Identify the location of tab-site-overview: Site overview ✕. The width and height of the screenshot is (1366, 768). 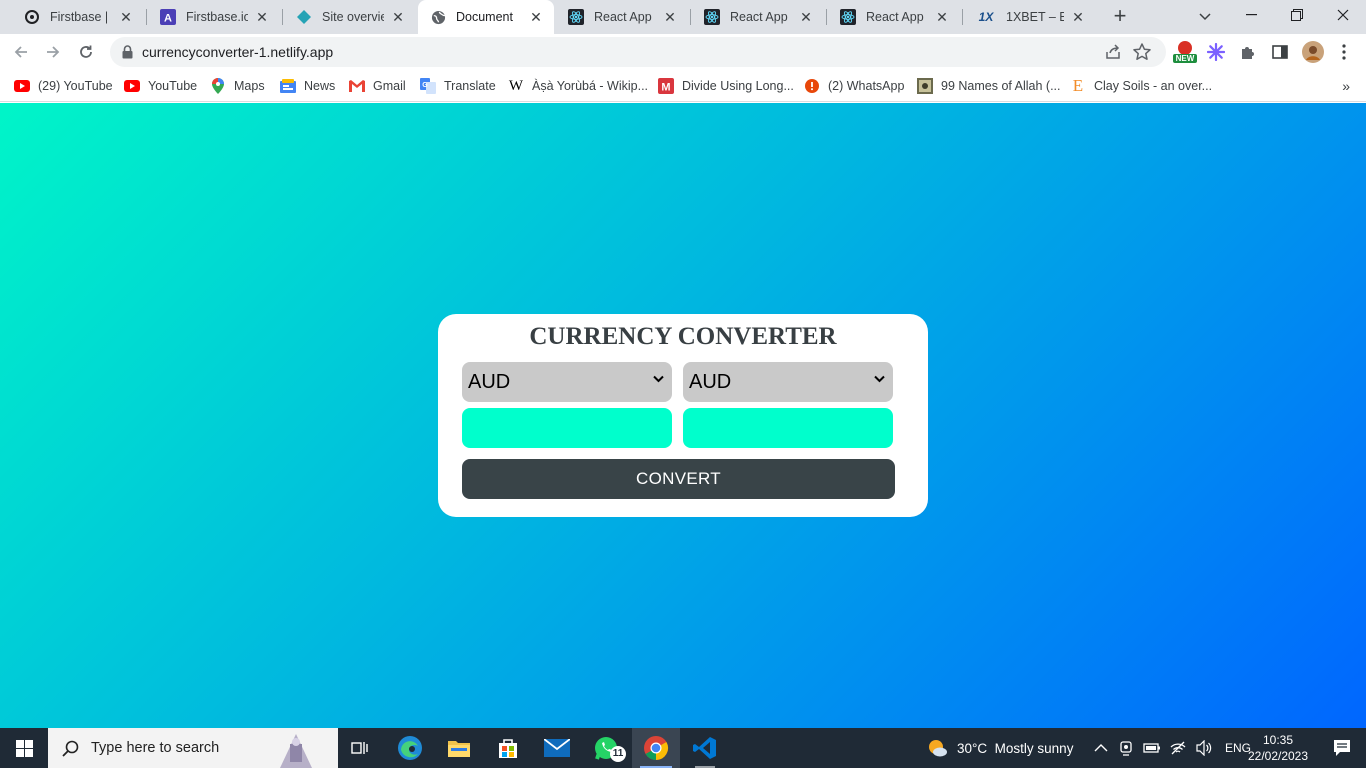
(350, 17).